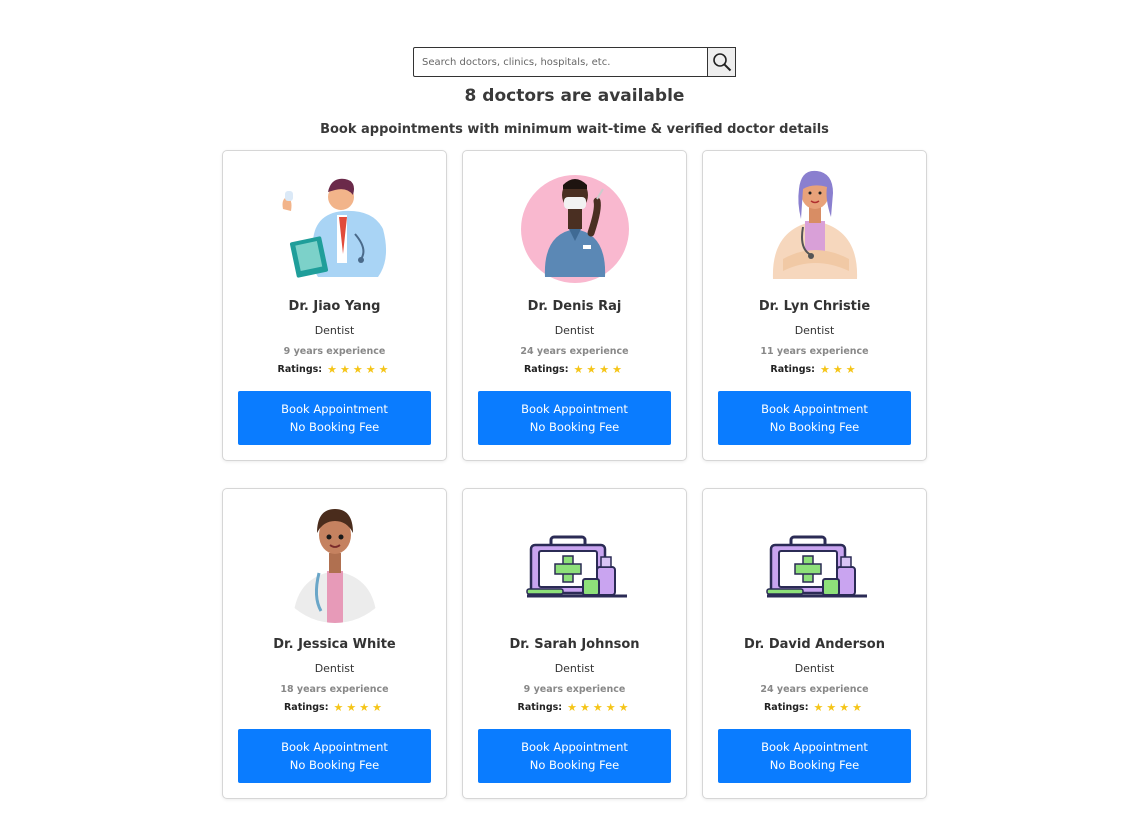 The height and width of the screenshot is (823, 1123). Describe the element at coordinates (334, 689) in the screenshot. I see `doctor-experience: 18 years experience` at that location.